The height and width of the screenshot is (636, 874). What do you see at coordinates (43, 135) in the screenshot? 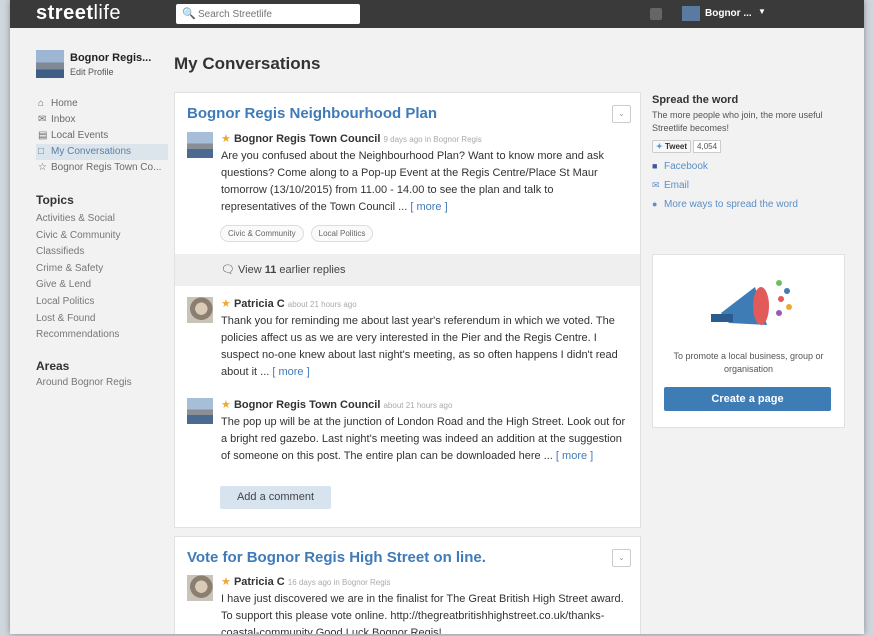
I see `calendar-icon: ▤` at bounding box center [43, 135].